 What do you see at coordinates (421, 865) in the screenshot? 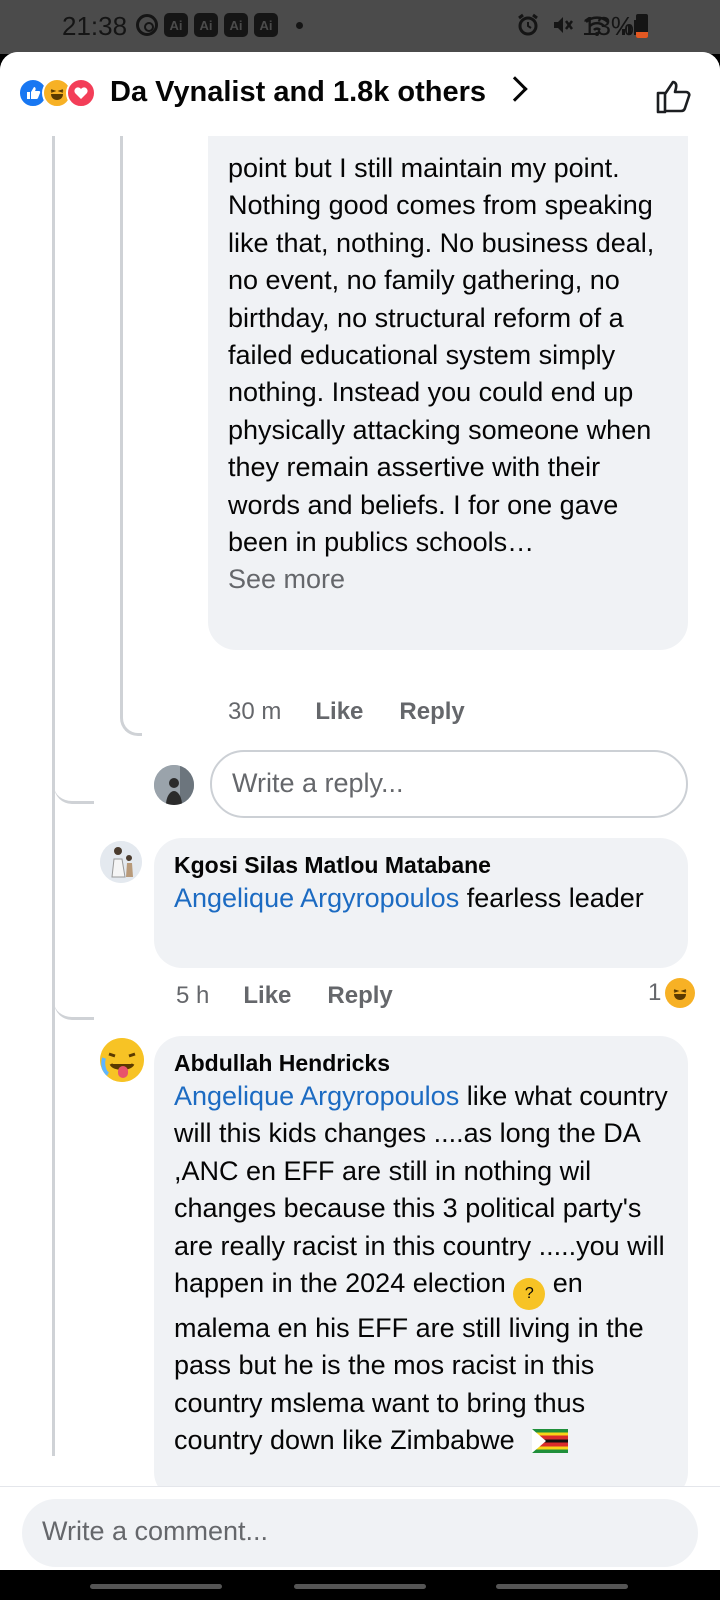
I see `comment-author: Kgosi Silas Matlou Matabane` at bounding box center [421, 865].